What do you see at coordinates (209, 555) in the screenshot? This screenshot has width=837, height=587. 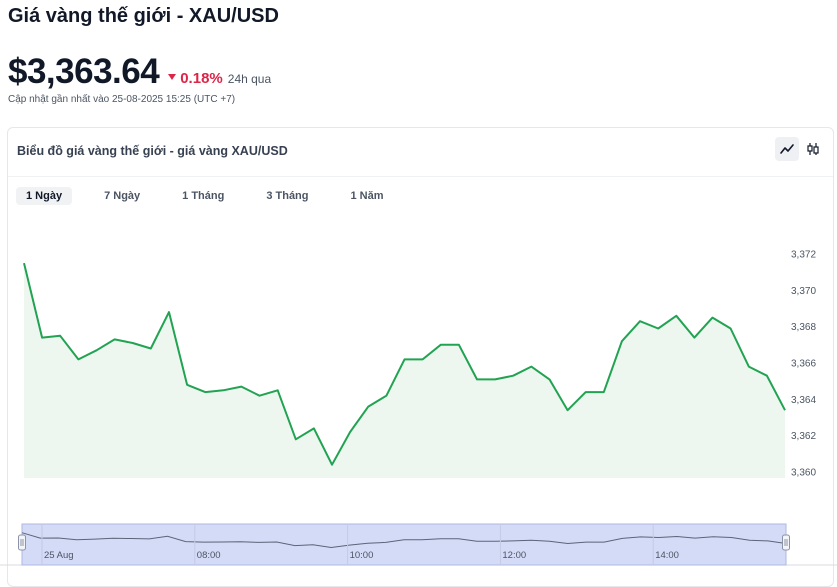 I see `navigator-x-label: 08:00` at bounding box center [209, 555].